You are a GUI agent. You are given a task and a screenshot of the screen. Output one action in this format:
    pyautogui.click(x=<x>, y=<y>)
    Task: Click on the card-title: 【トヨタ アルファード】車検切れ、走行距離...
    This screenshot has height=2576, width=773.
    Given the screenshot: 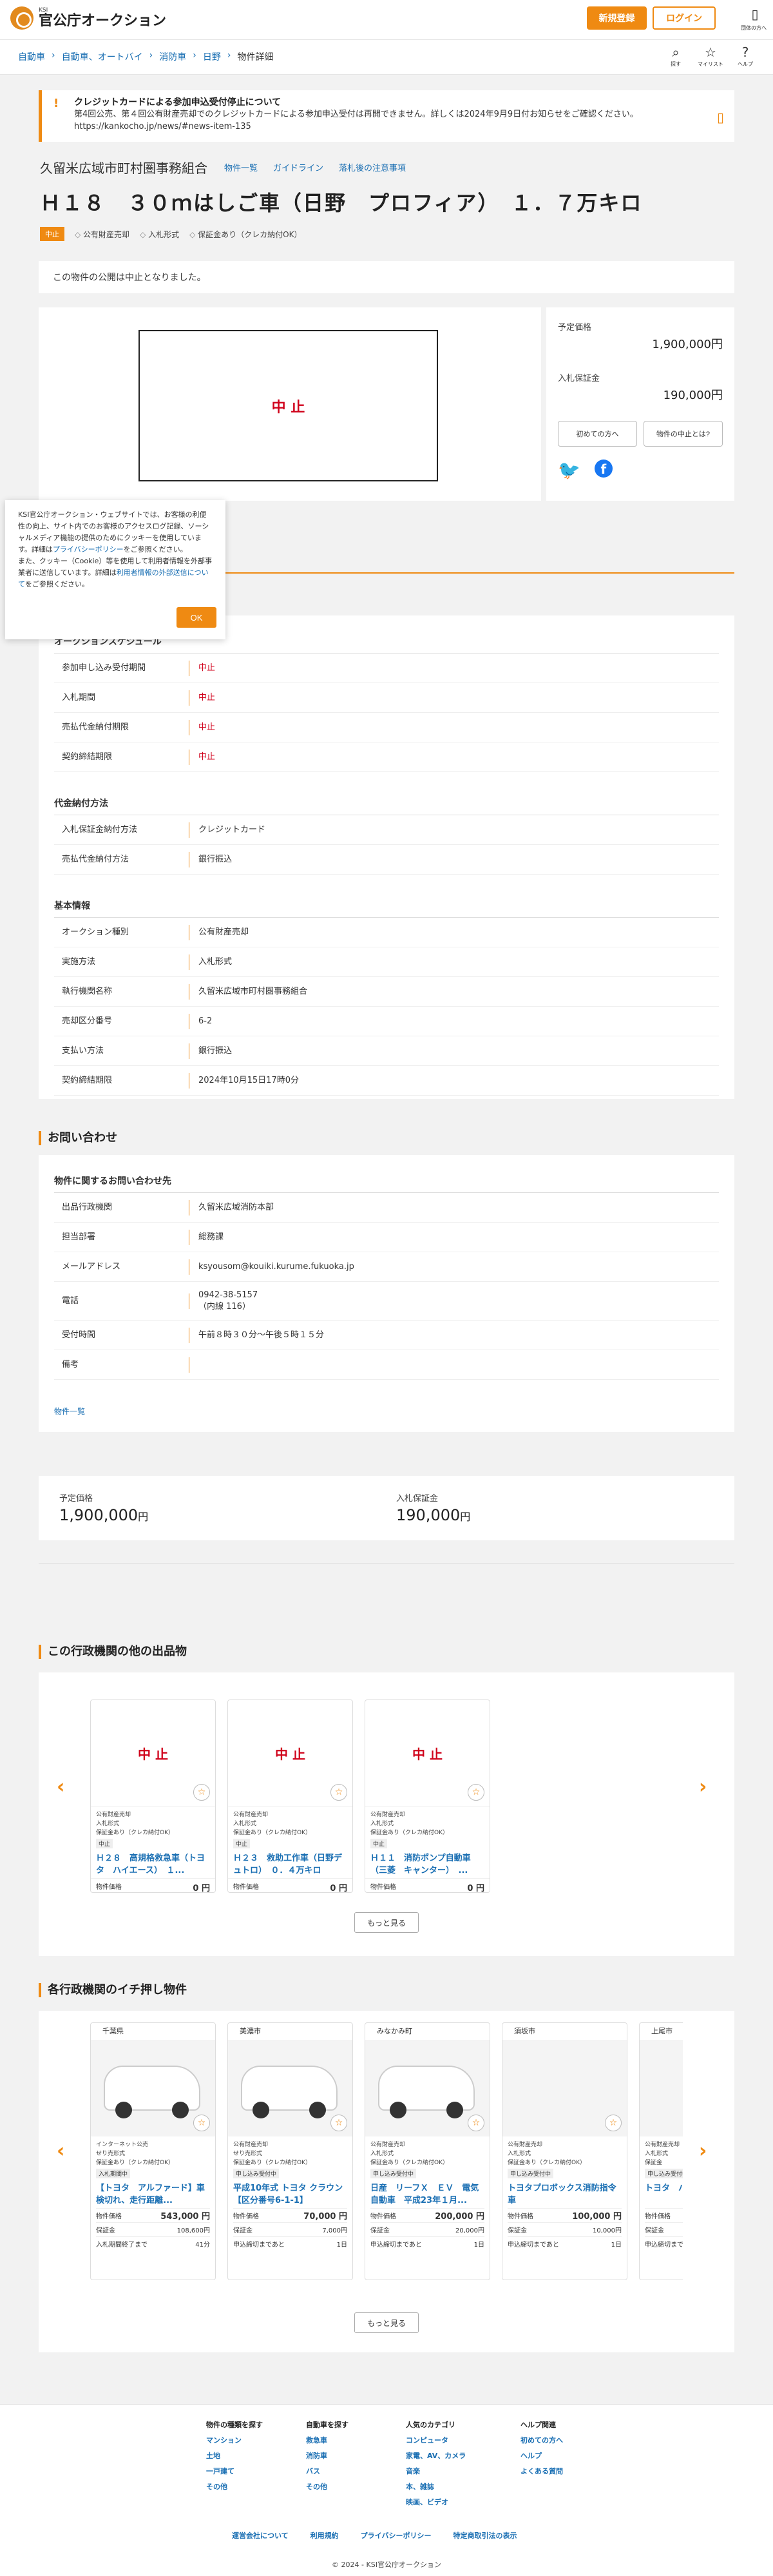 What is the action you would take?
    pyautogui.click(x=153, y=2194)
    